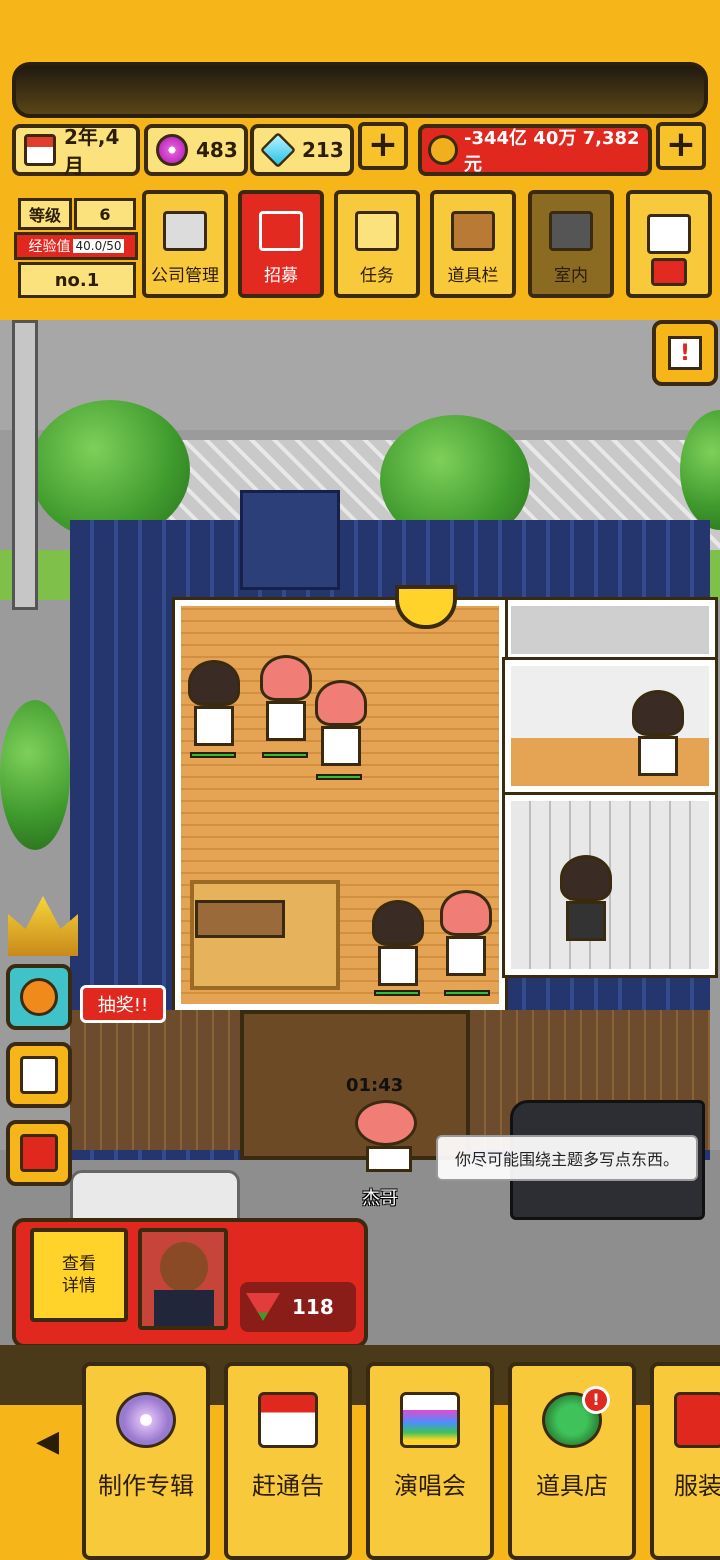  What do you see at coordinates (669, 272) in the screenshot?
I see `hammer-icon` at bounding box center [669, 272].